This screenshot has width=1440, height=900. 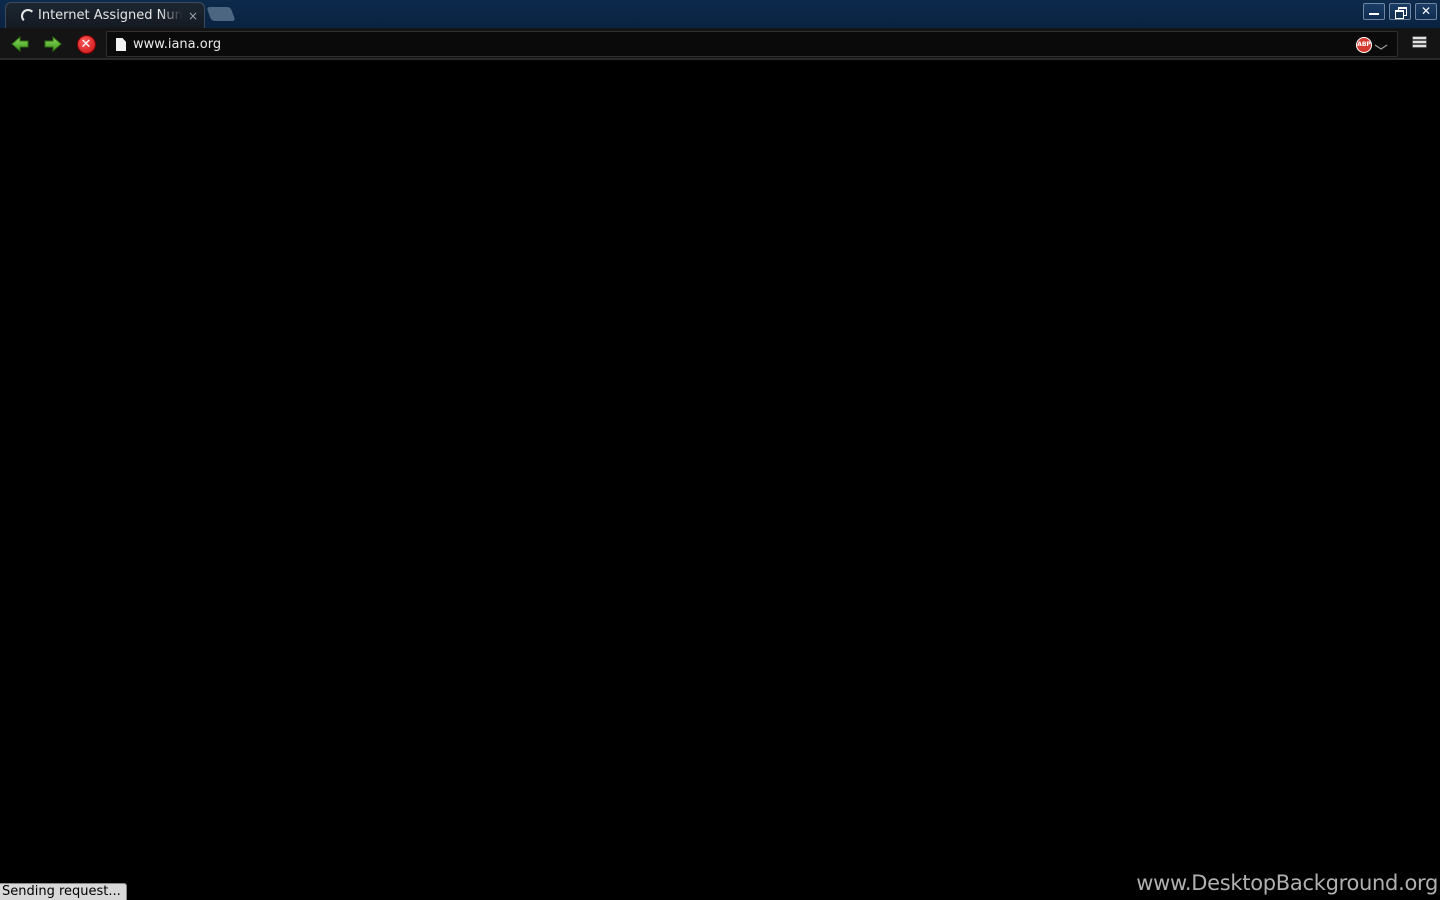 What do you see at coordinates (121, 44) in the screenshot?
I see `page-icon` at bounding box center [121, 44].